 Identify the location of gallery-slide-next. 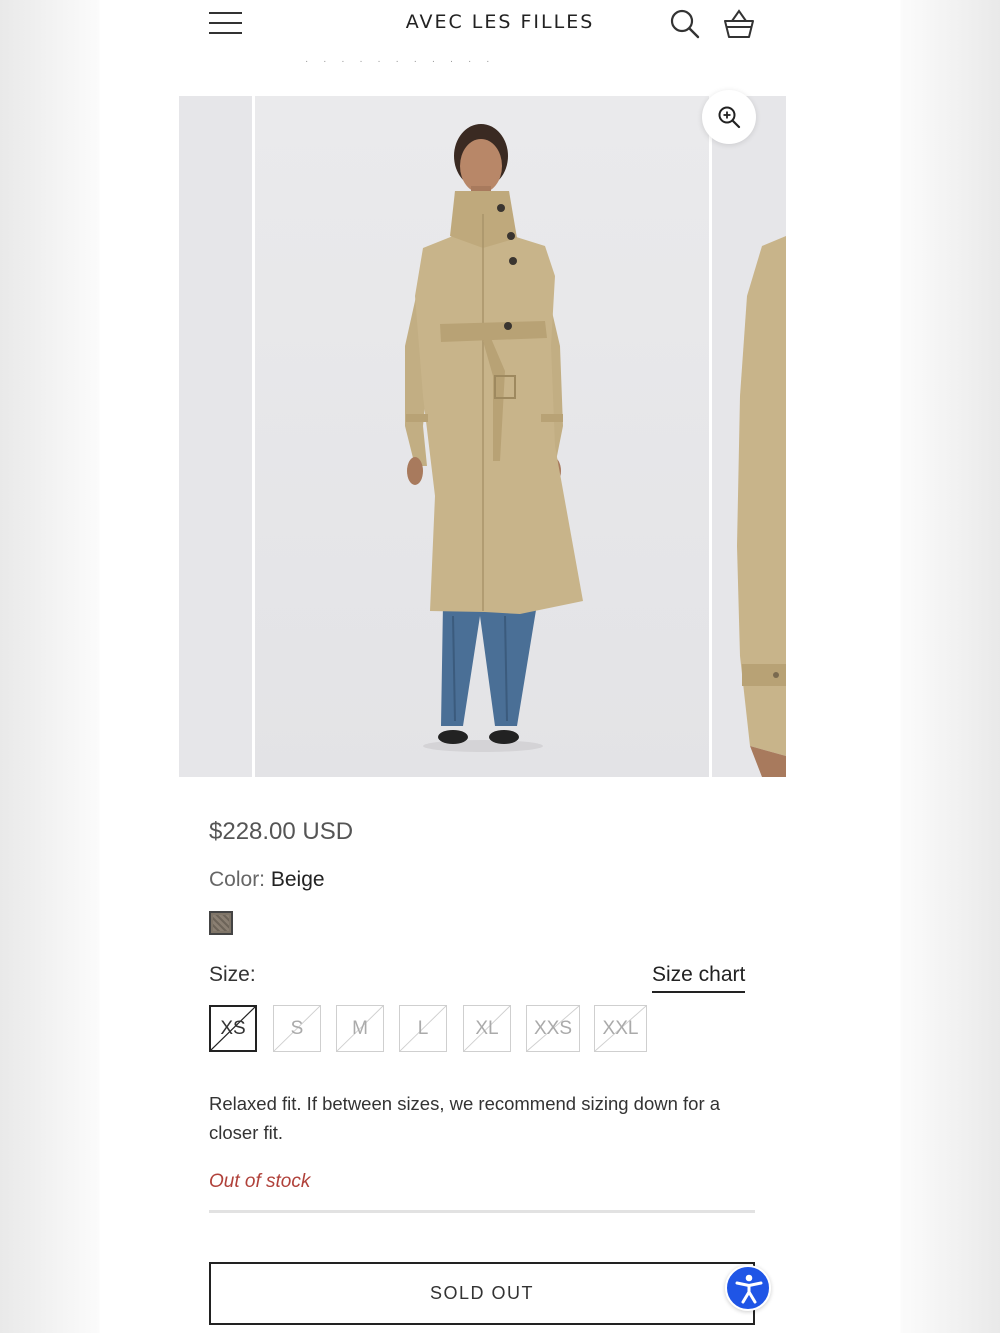
(749, 436).